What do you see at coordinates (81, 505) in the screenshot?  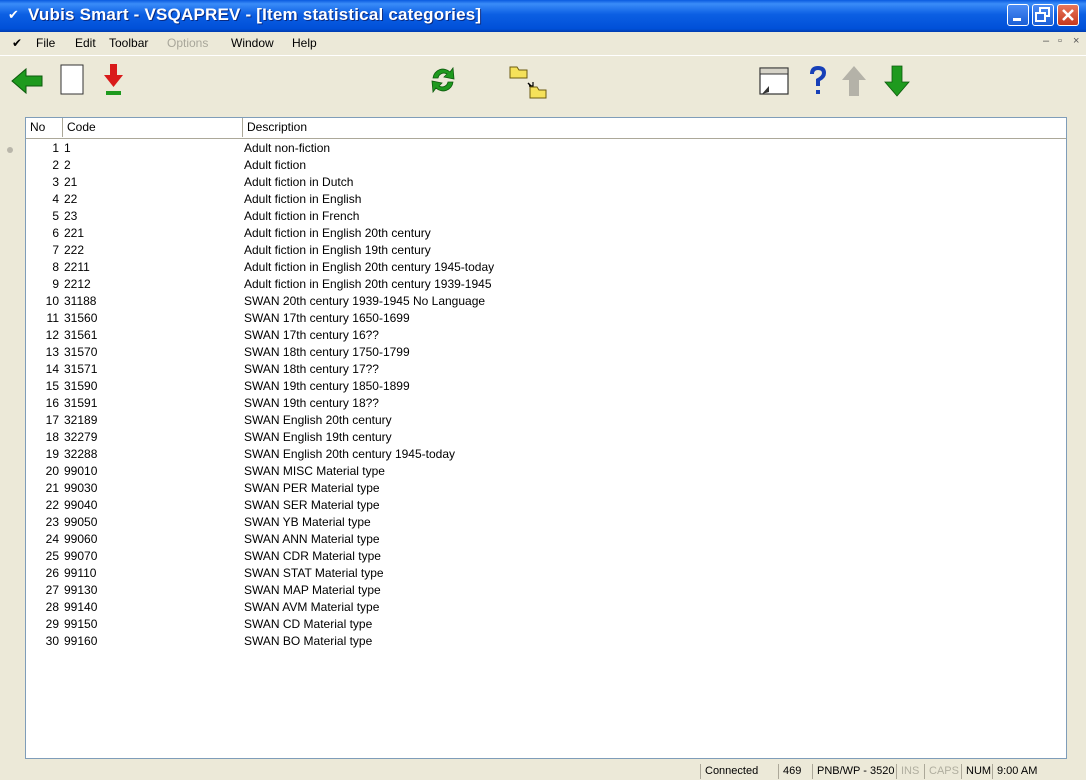 I see `row-code: 99040` at bounding box center [81, 505].